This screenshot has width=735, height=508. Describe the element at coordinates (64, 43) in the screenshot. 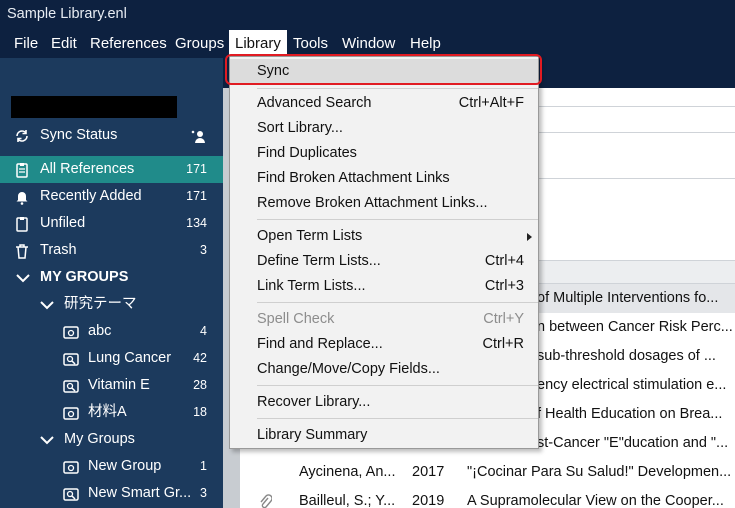

I see `menu-edit: Edit` at that location.